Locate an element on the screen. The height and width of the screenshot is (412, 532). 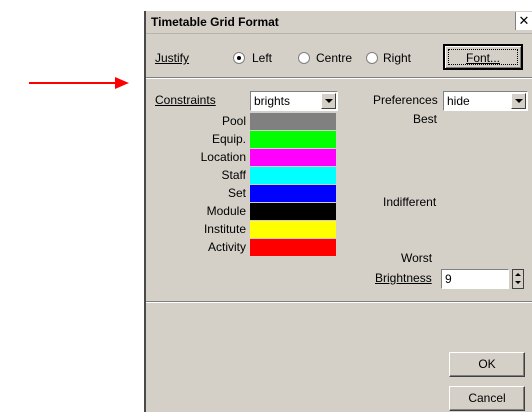
close-button: ✕ is located at coordinates (523, 21).